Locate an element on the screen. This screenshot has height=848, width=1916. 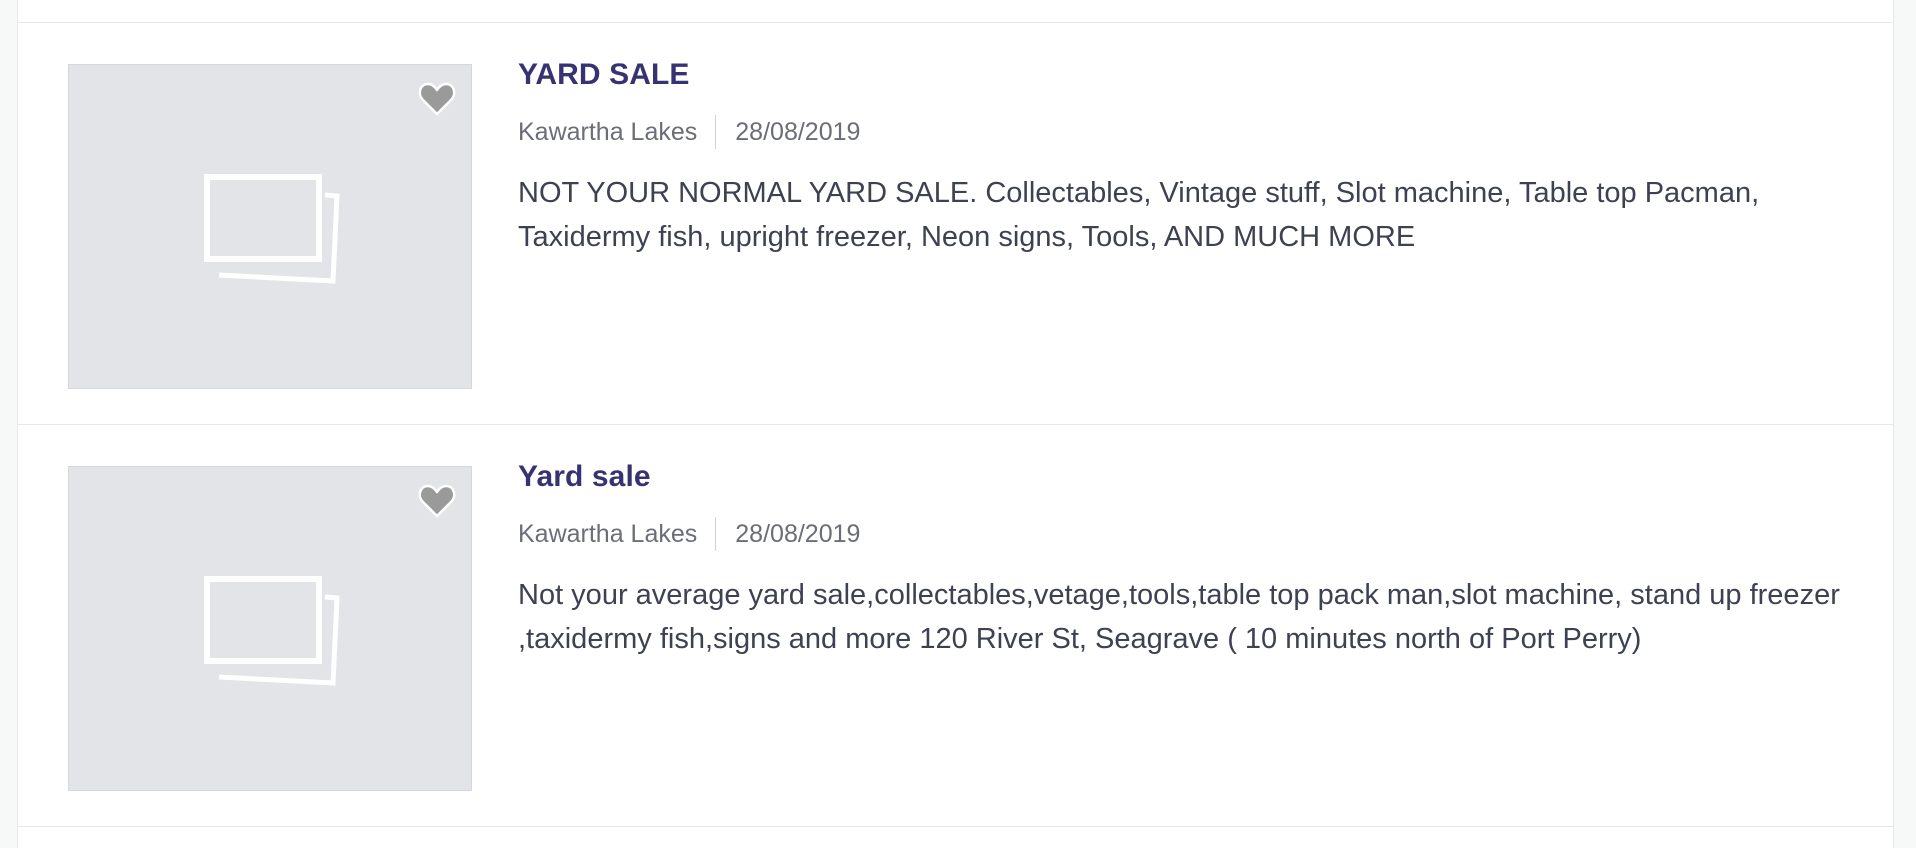
listing-title-link: YARD SALE is located at coordinates (604, 75).